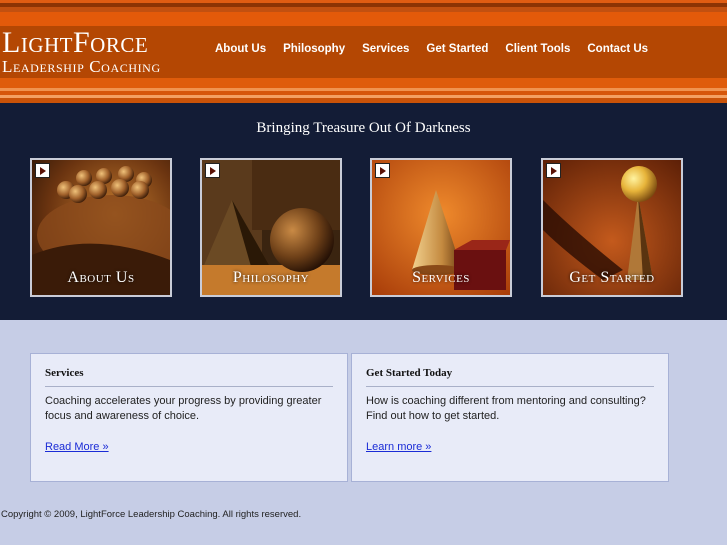 This screenshot has height=545, width=727. Describe the element at coordinates (77, 447) in the screenshot. I see `read-more-link: Read More »` at that location.